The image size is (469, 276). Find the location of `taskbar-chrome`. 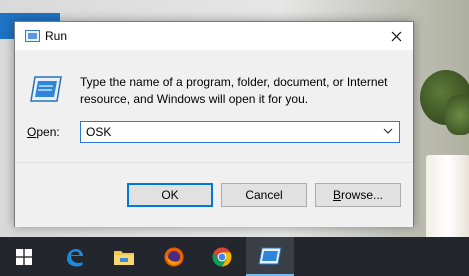

taskbar-chrome is located at coordinates (222, 256).